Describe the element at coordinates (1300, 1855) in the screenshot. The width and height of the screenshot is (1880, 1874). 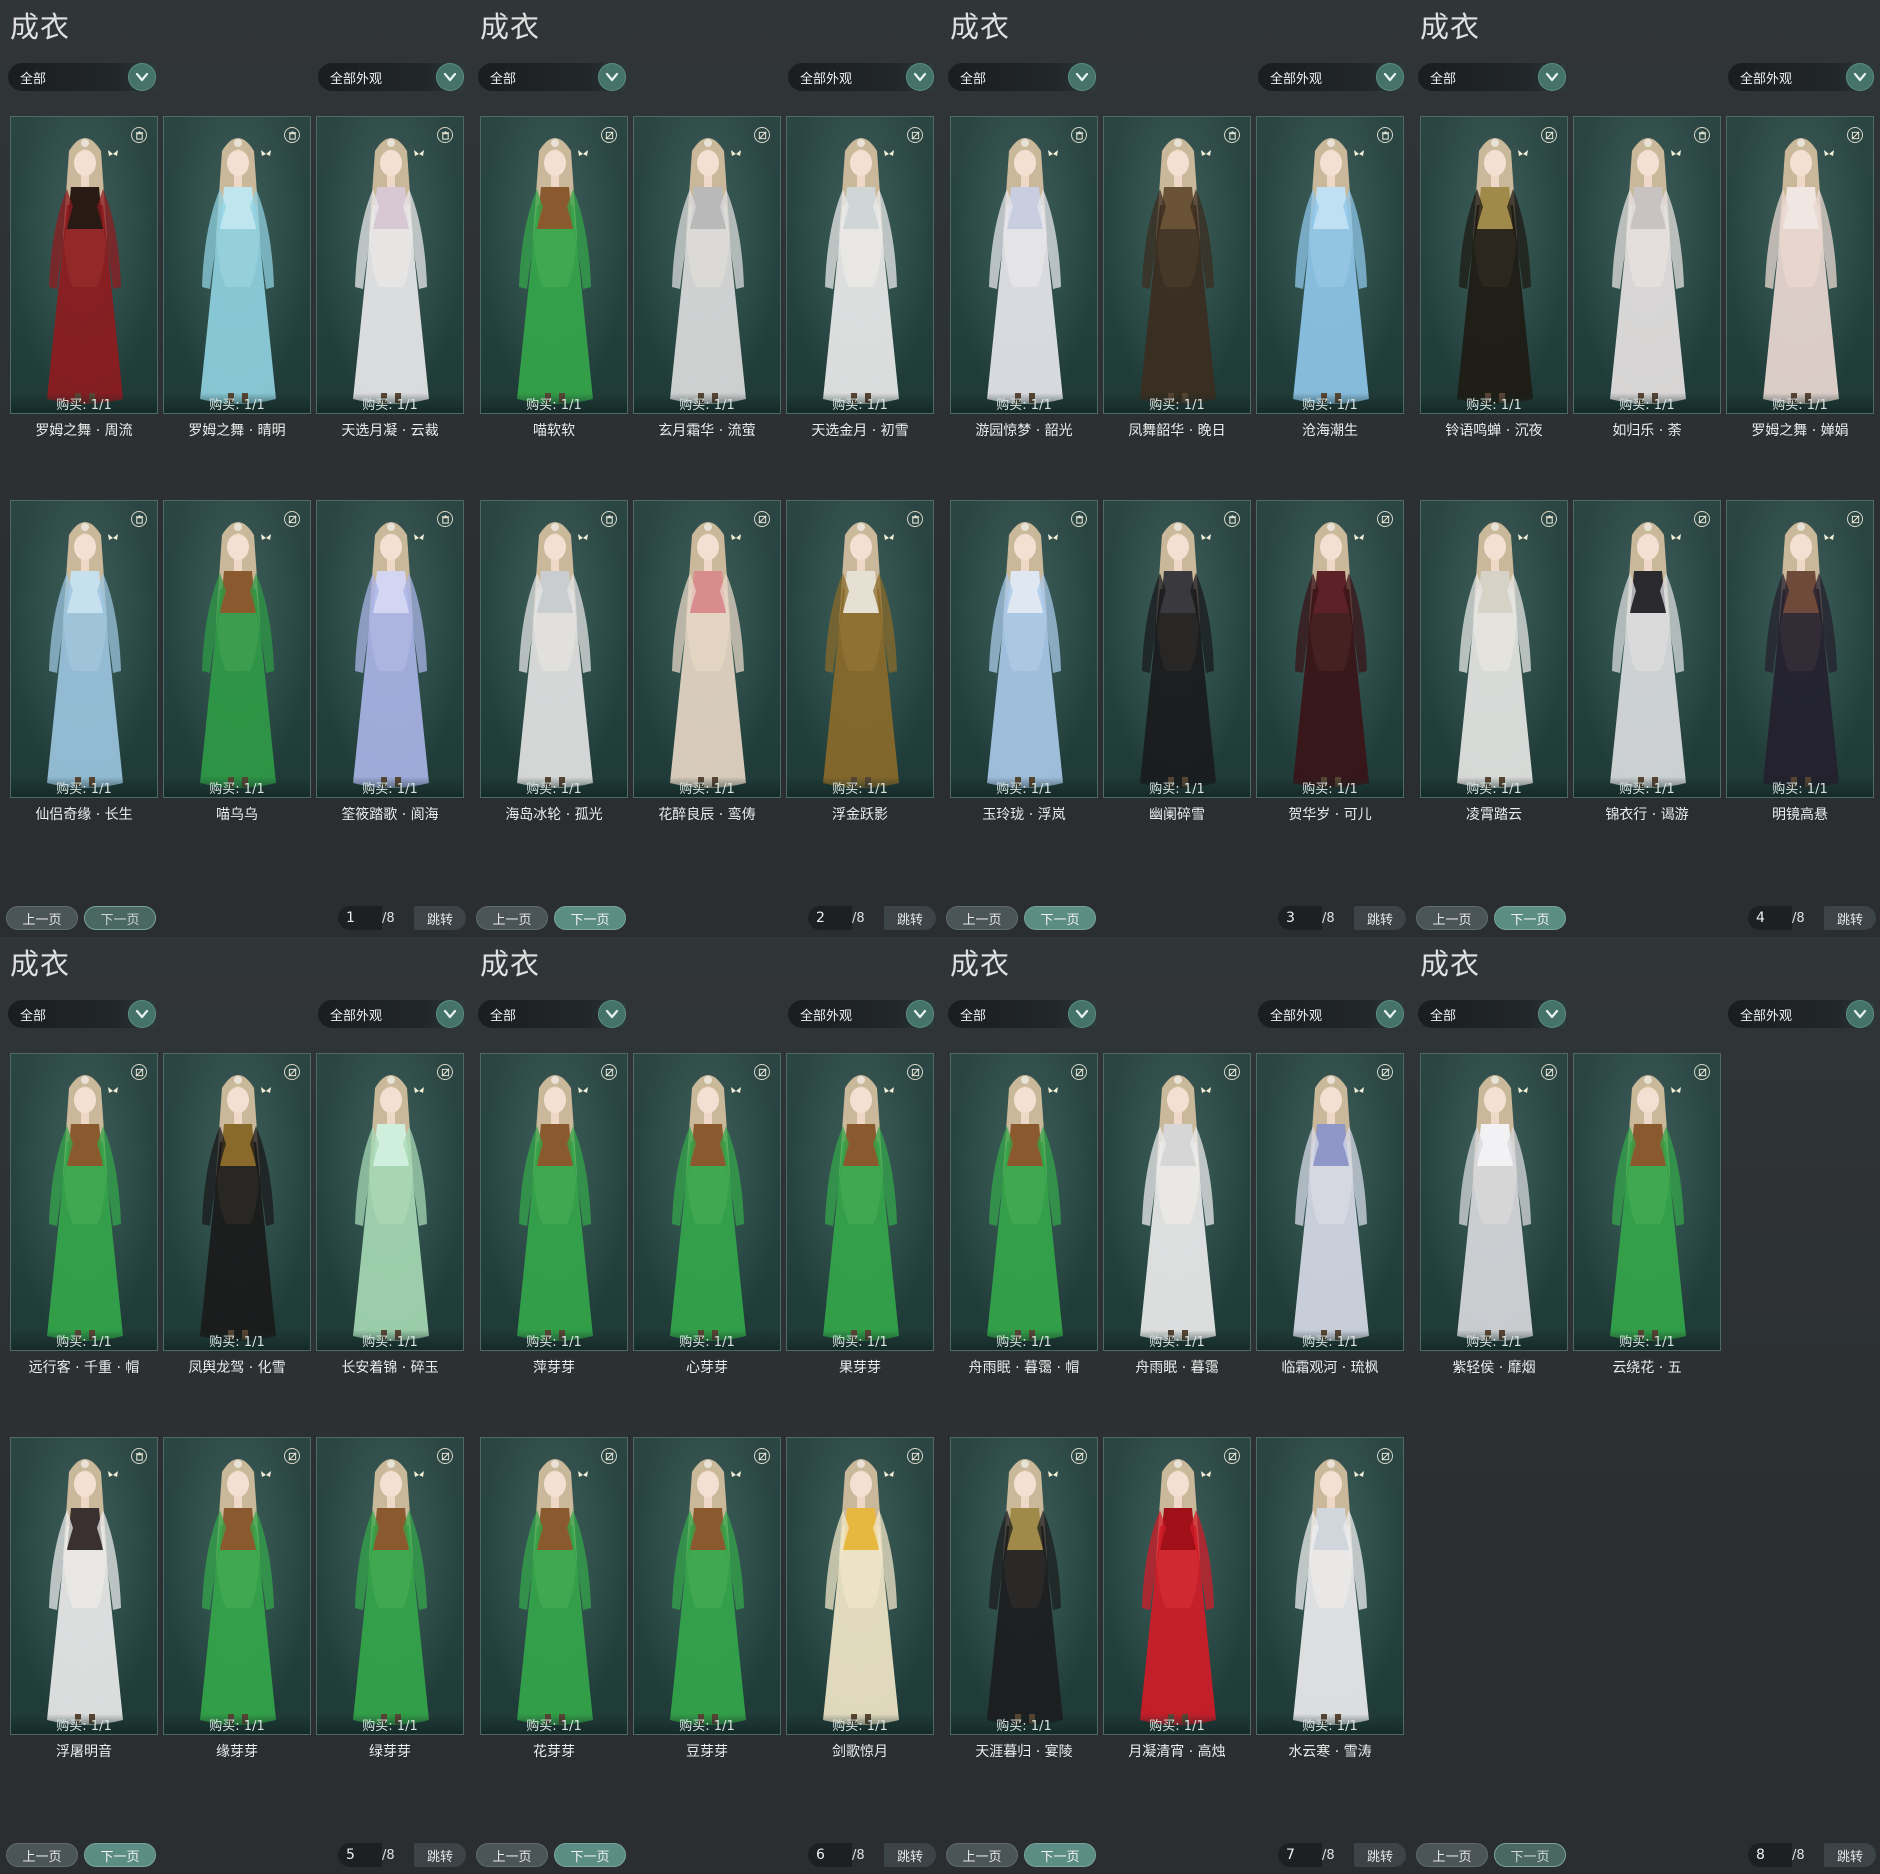
I see `page-number-input: 7` at that location.